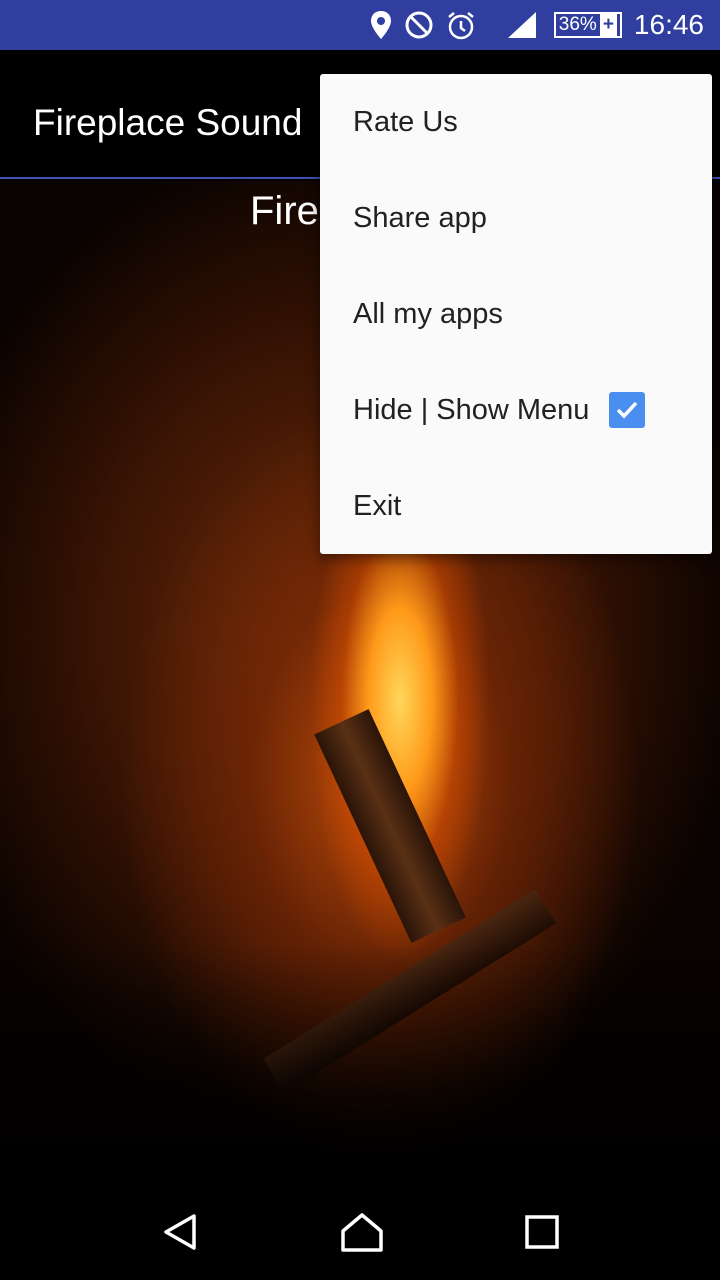 The image size is (720, 1280). Describe the element at coordinates (516, 218) in the screenshot. I see `menu-item-share-app: Share app` at that location.